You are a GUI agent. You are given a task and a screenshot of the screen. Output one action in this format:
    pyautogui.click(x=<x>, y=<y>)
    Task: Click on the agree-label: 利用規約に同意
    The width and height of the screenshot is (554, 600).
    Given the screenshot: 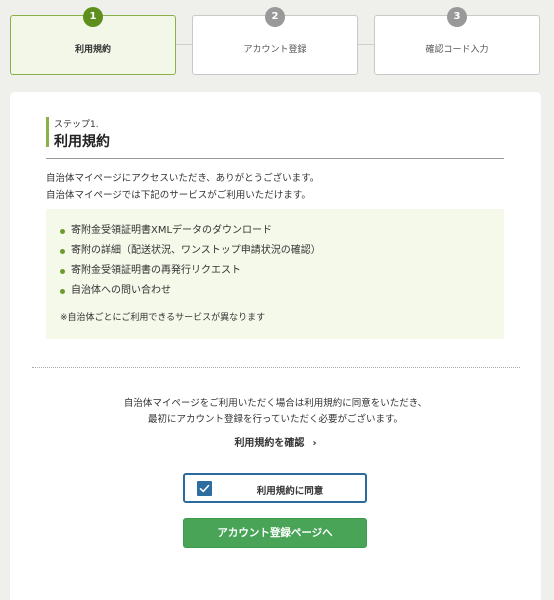 What is the action you would take?
    pyautogui.click(x=290, y=491)
    